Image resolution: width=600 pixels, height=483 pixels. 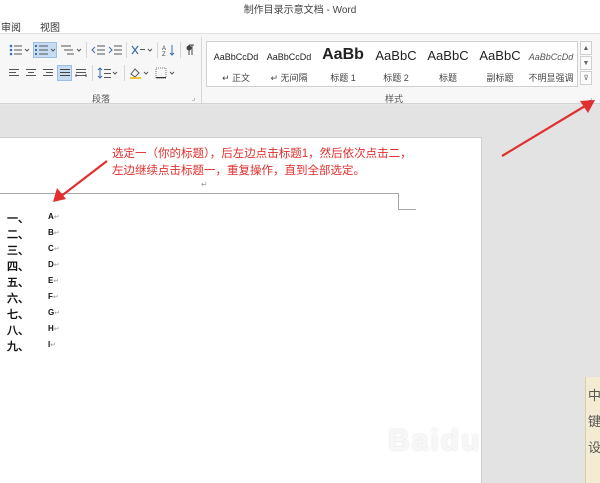 I want to click on side-panel: 中 键 设, so click(x=592, y=430).